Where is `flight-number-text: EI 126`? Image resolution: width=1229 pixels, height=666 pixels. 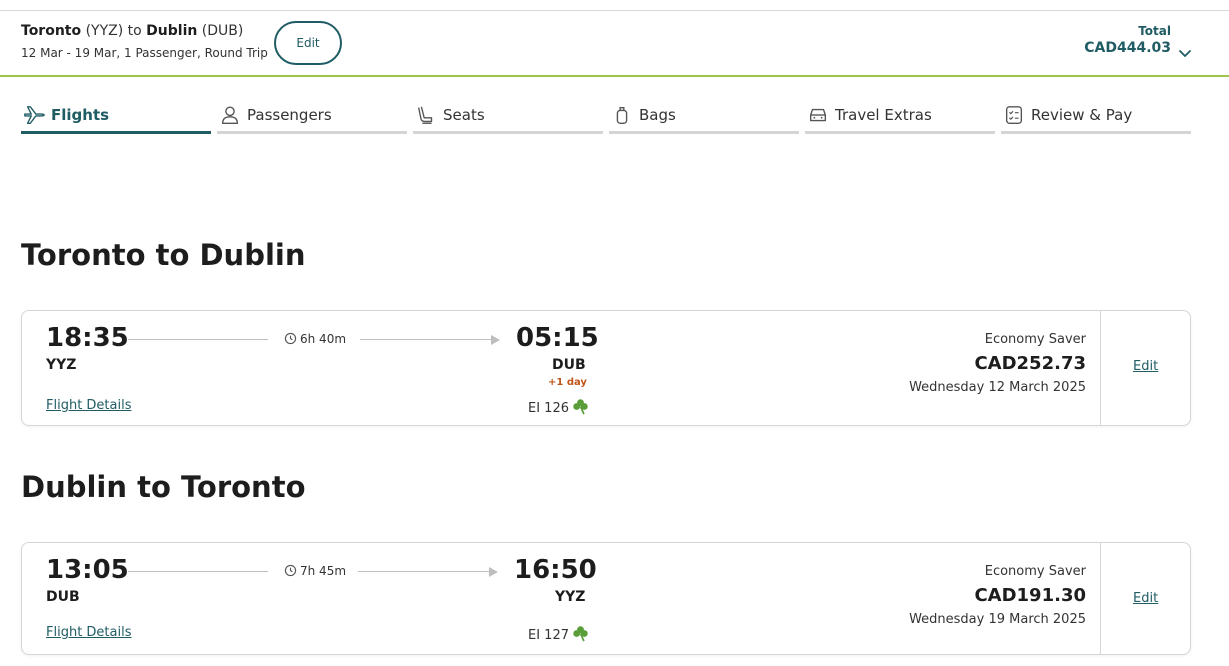 flight-number-text: EI 126 is located at coordinates (548, 408).